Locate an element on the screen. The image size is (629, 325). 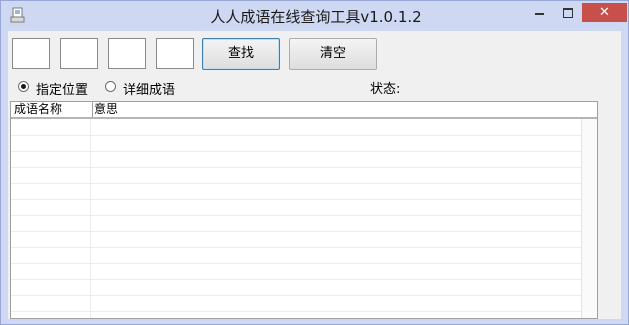
radio-detail-option: 详细成语 is located at coordinates (145, 88).